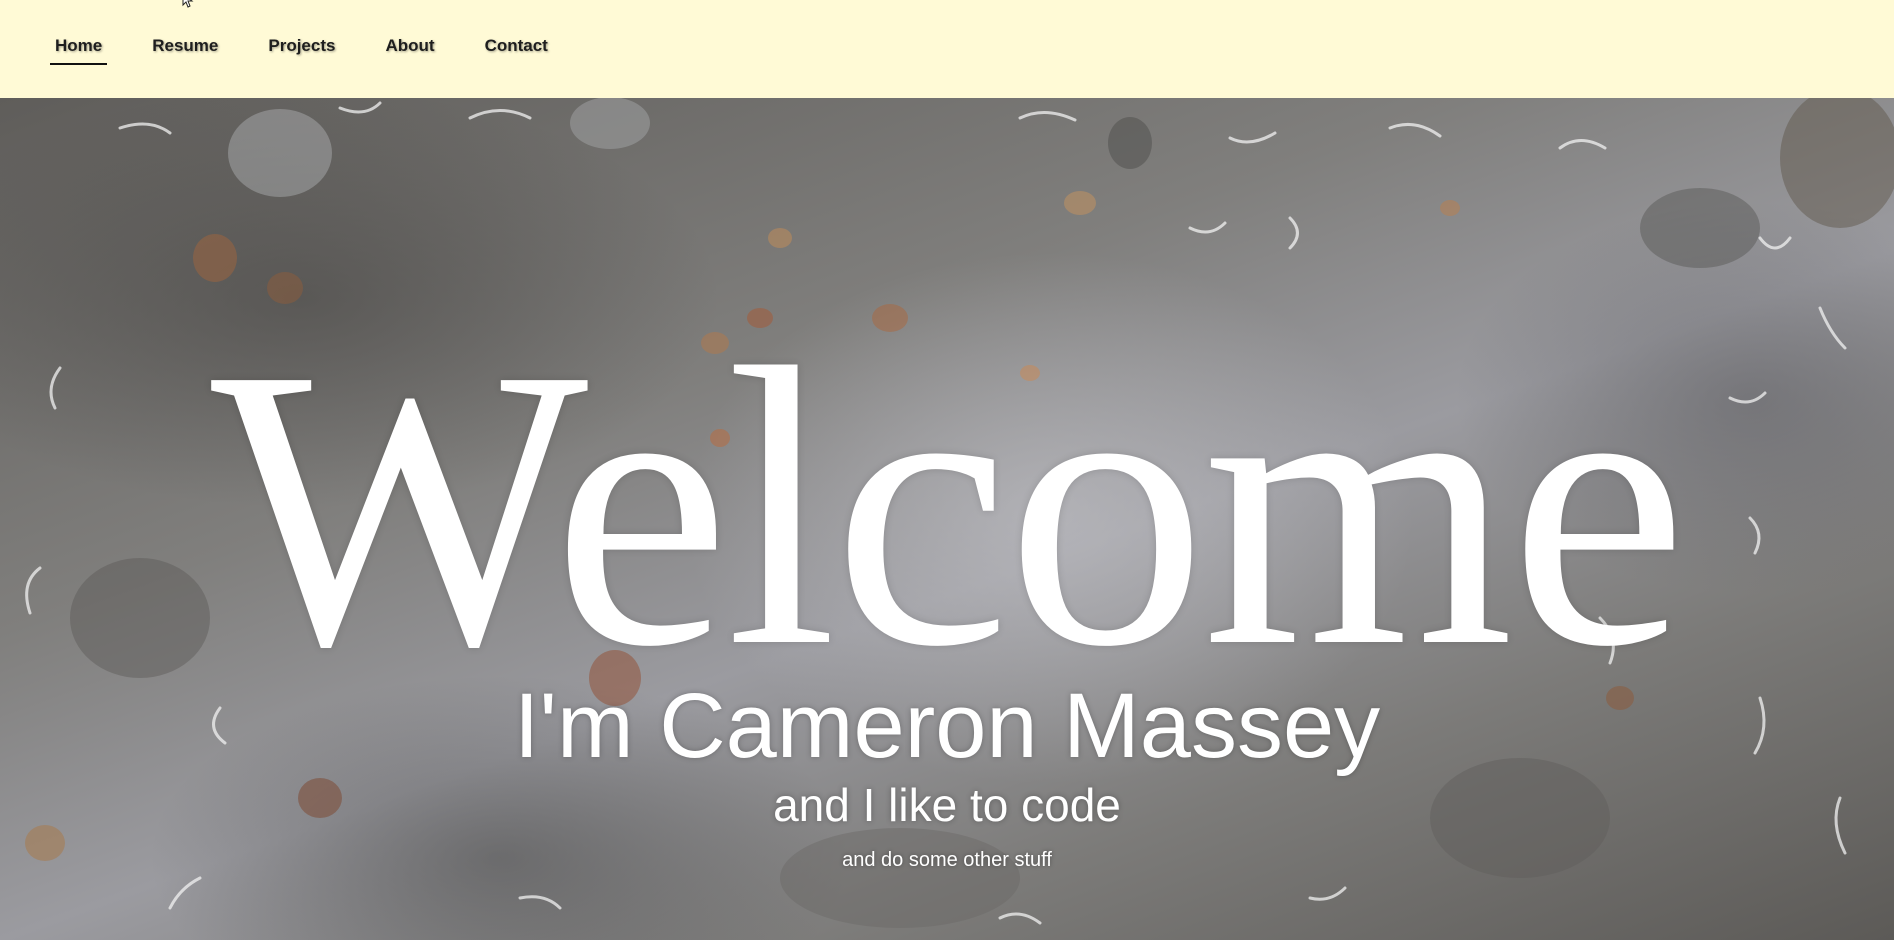  What do you see at coordinates (516, 49) in the screenshot?
I see `nav-contact-link: Contact` at bounding box center [516, 49].